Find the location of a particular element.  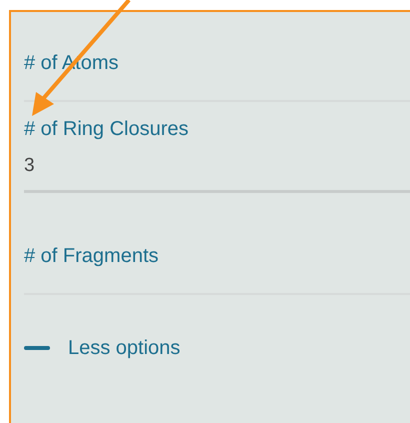

minus-icon is located at coordinates (37, 348).